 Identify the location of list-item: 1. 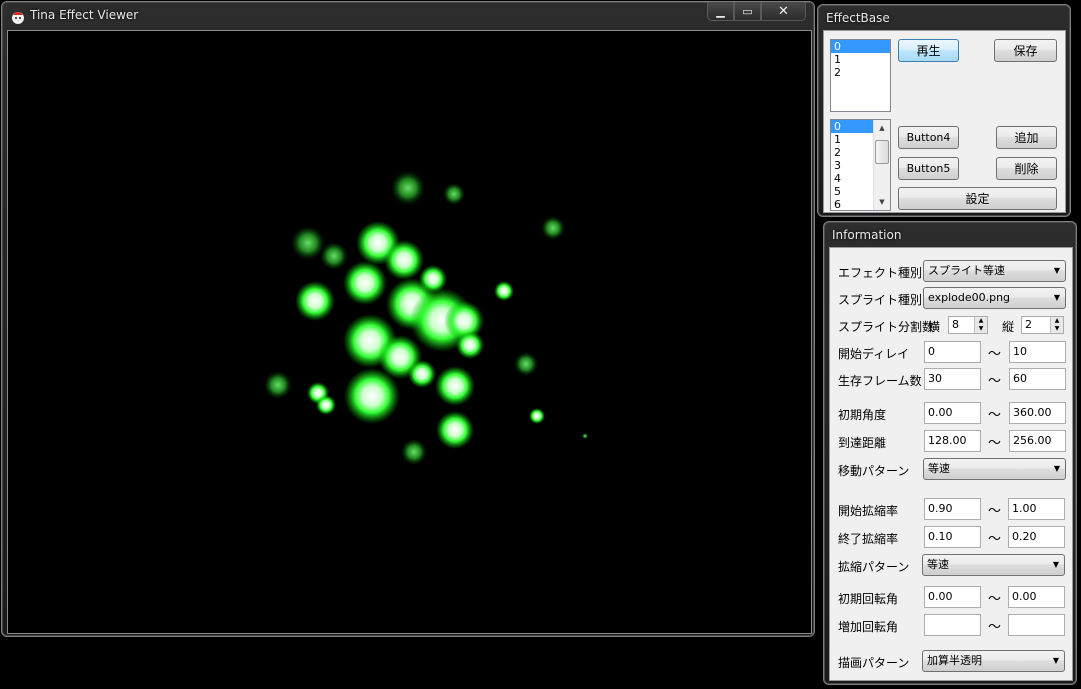
(860, 59).